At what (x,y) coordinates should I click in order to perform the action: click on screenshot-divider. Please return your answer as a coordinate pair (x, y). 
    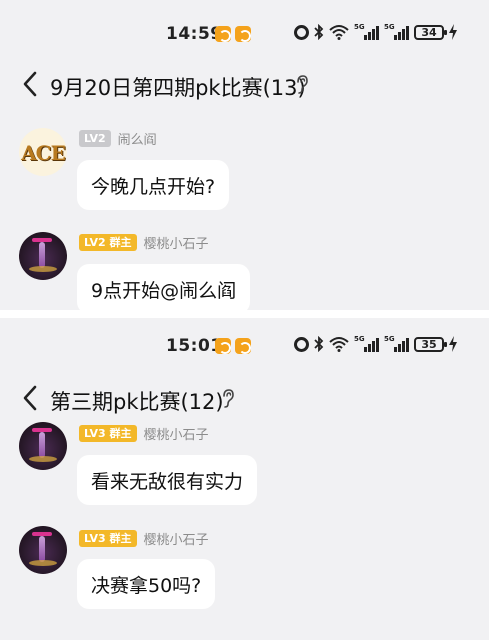
    Looking at the image, I should click on (244, 314).